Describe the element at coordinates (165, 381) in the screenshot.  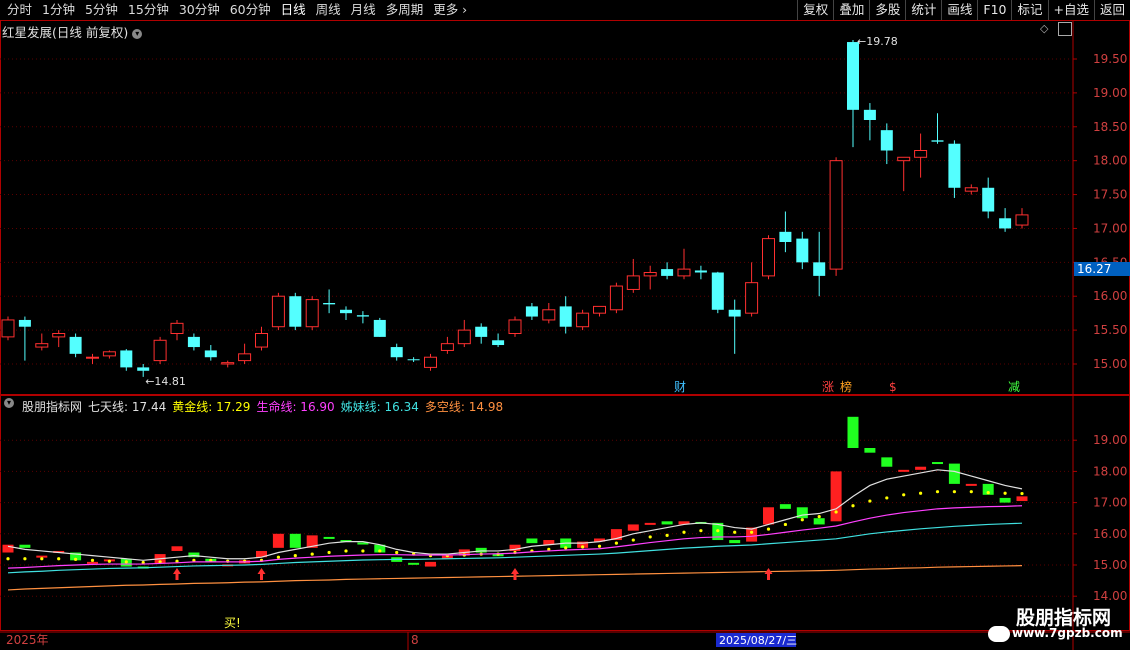
I see `low-price-label: ←14.81` at that location.